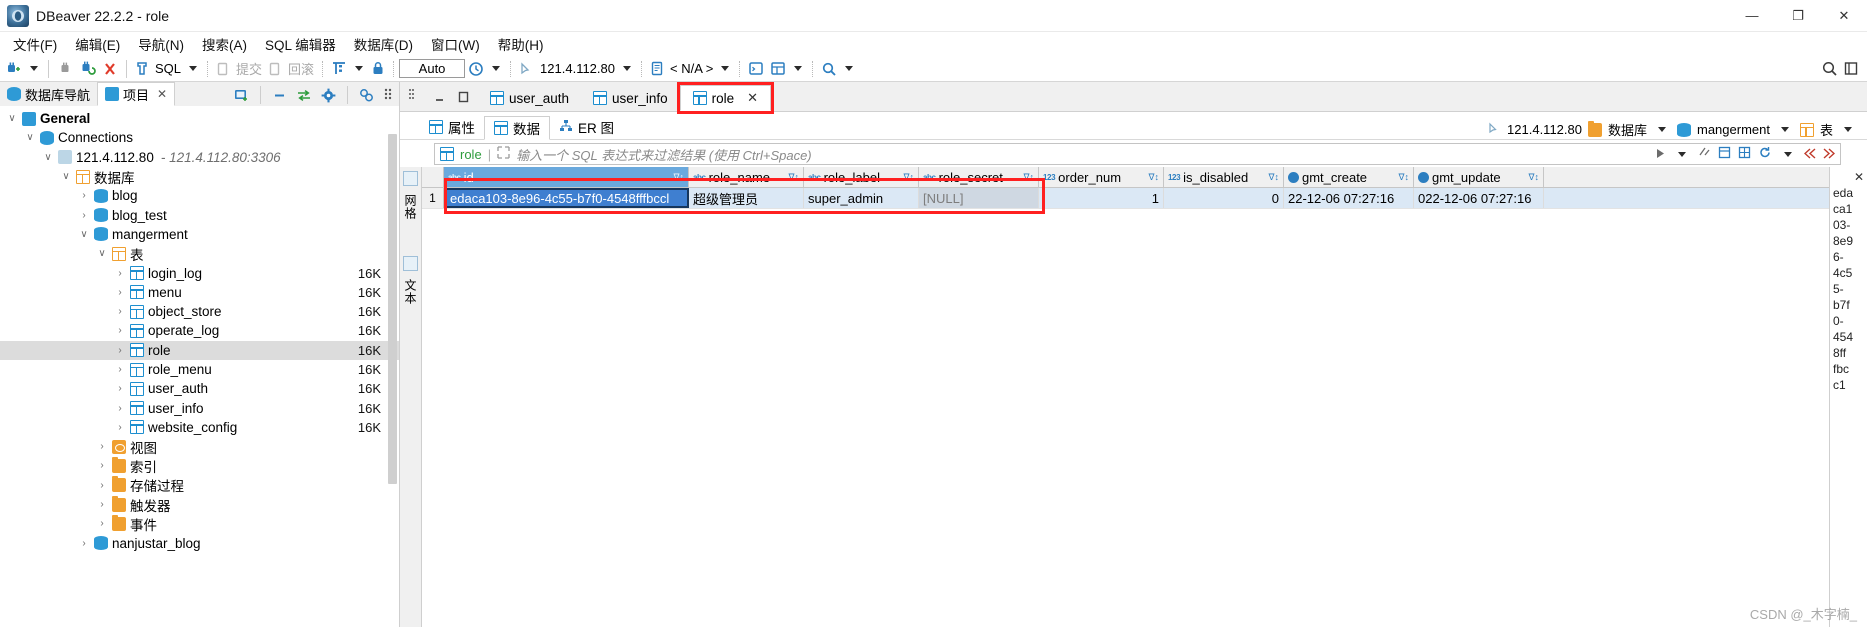  What do you see at coordinates (199, 543) in the screenshot?
I see `tree-item-nanjustar_blog: › nanjustar_blog` at bounding box center [199, 543].